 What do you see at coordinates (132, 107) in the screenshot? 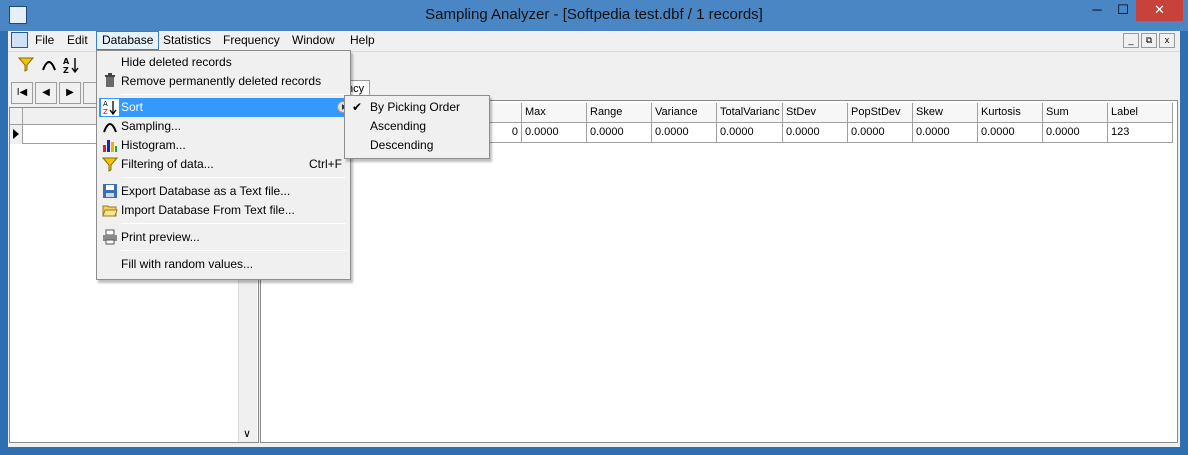
I see `menu-item-label: Sort` at bounding box center [132, 107].